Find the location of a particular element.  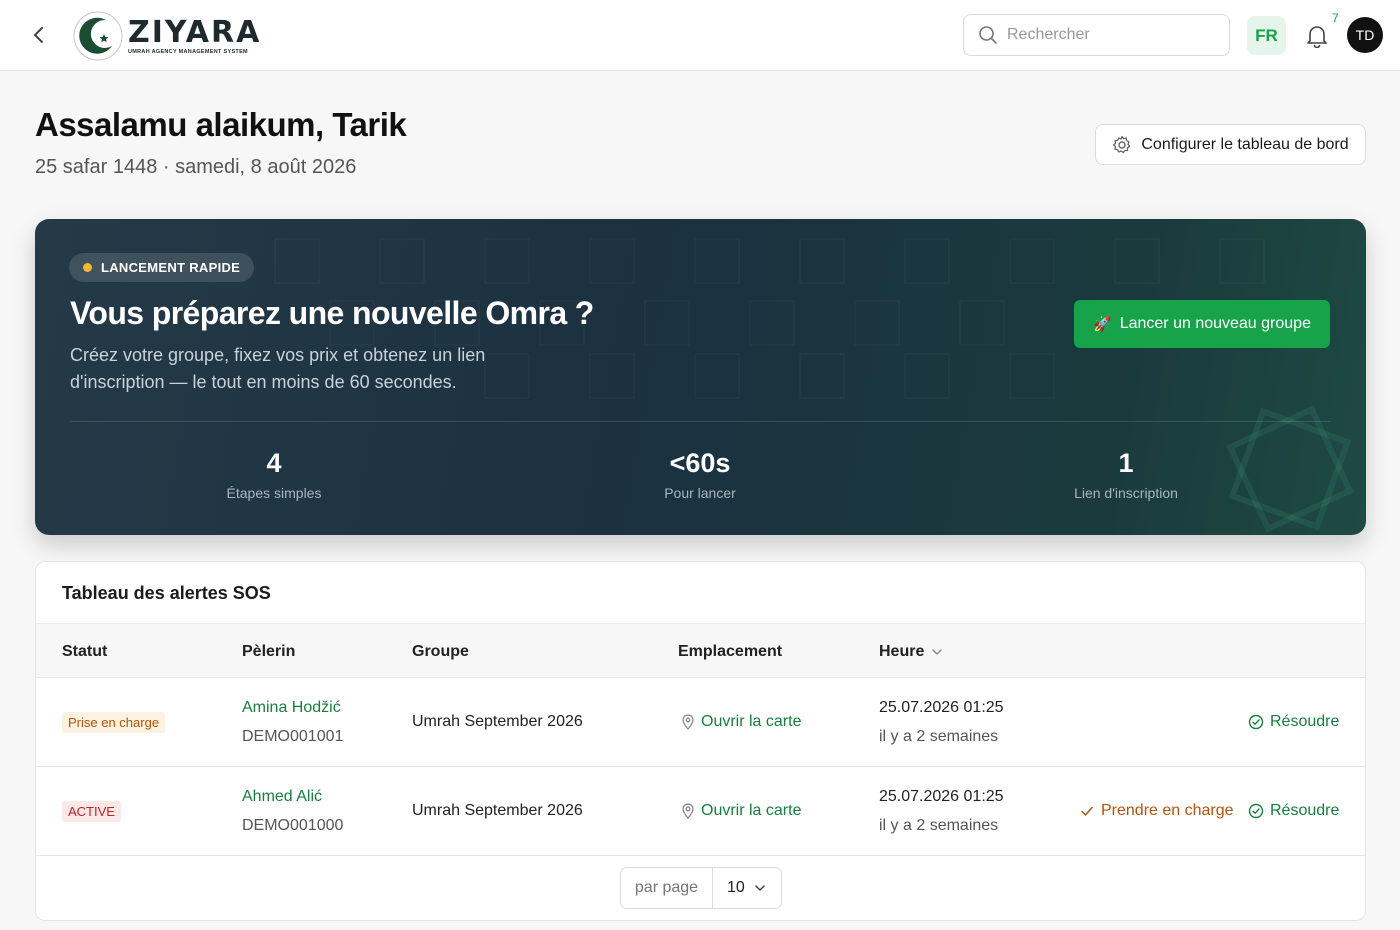

back-button is located at coordinates (39, 35).